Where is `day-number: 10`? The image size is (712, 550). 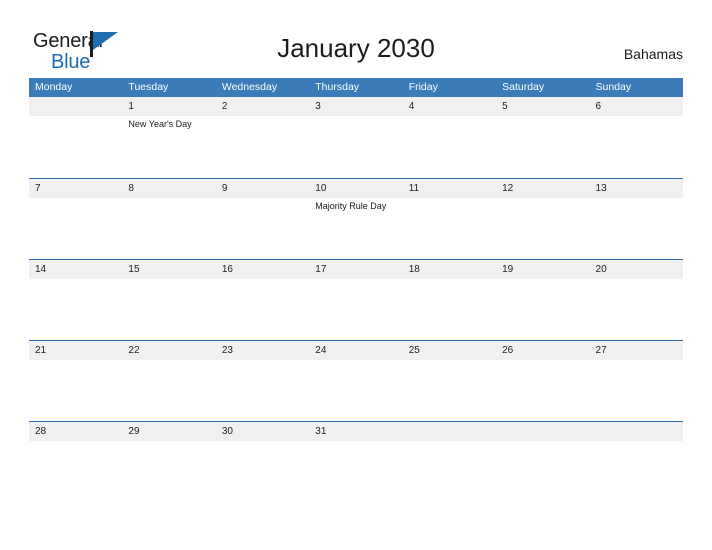
day-number: 10 is located at coordinates (355, 188).